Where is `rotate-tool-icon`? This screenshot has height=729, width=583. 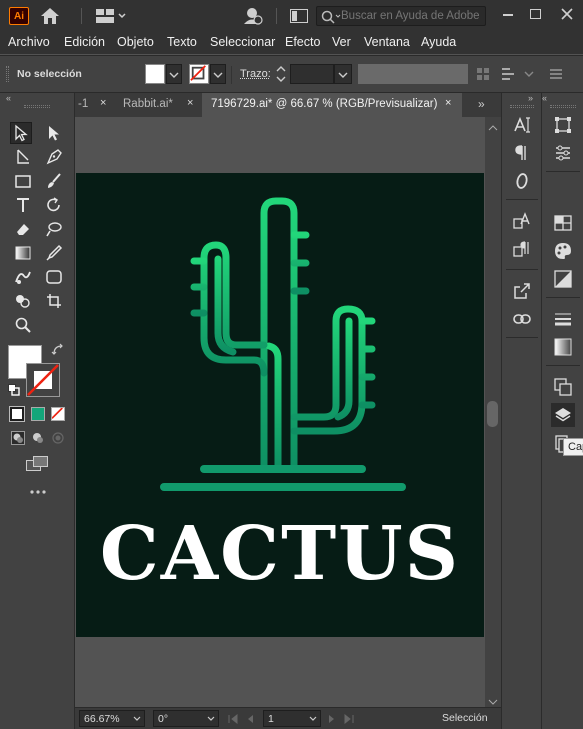 rotate-tool-icon is located at coordinates (54, 205).